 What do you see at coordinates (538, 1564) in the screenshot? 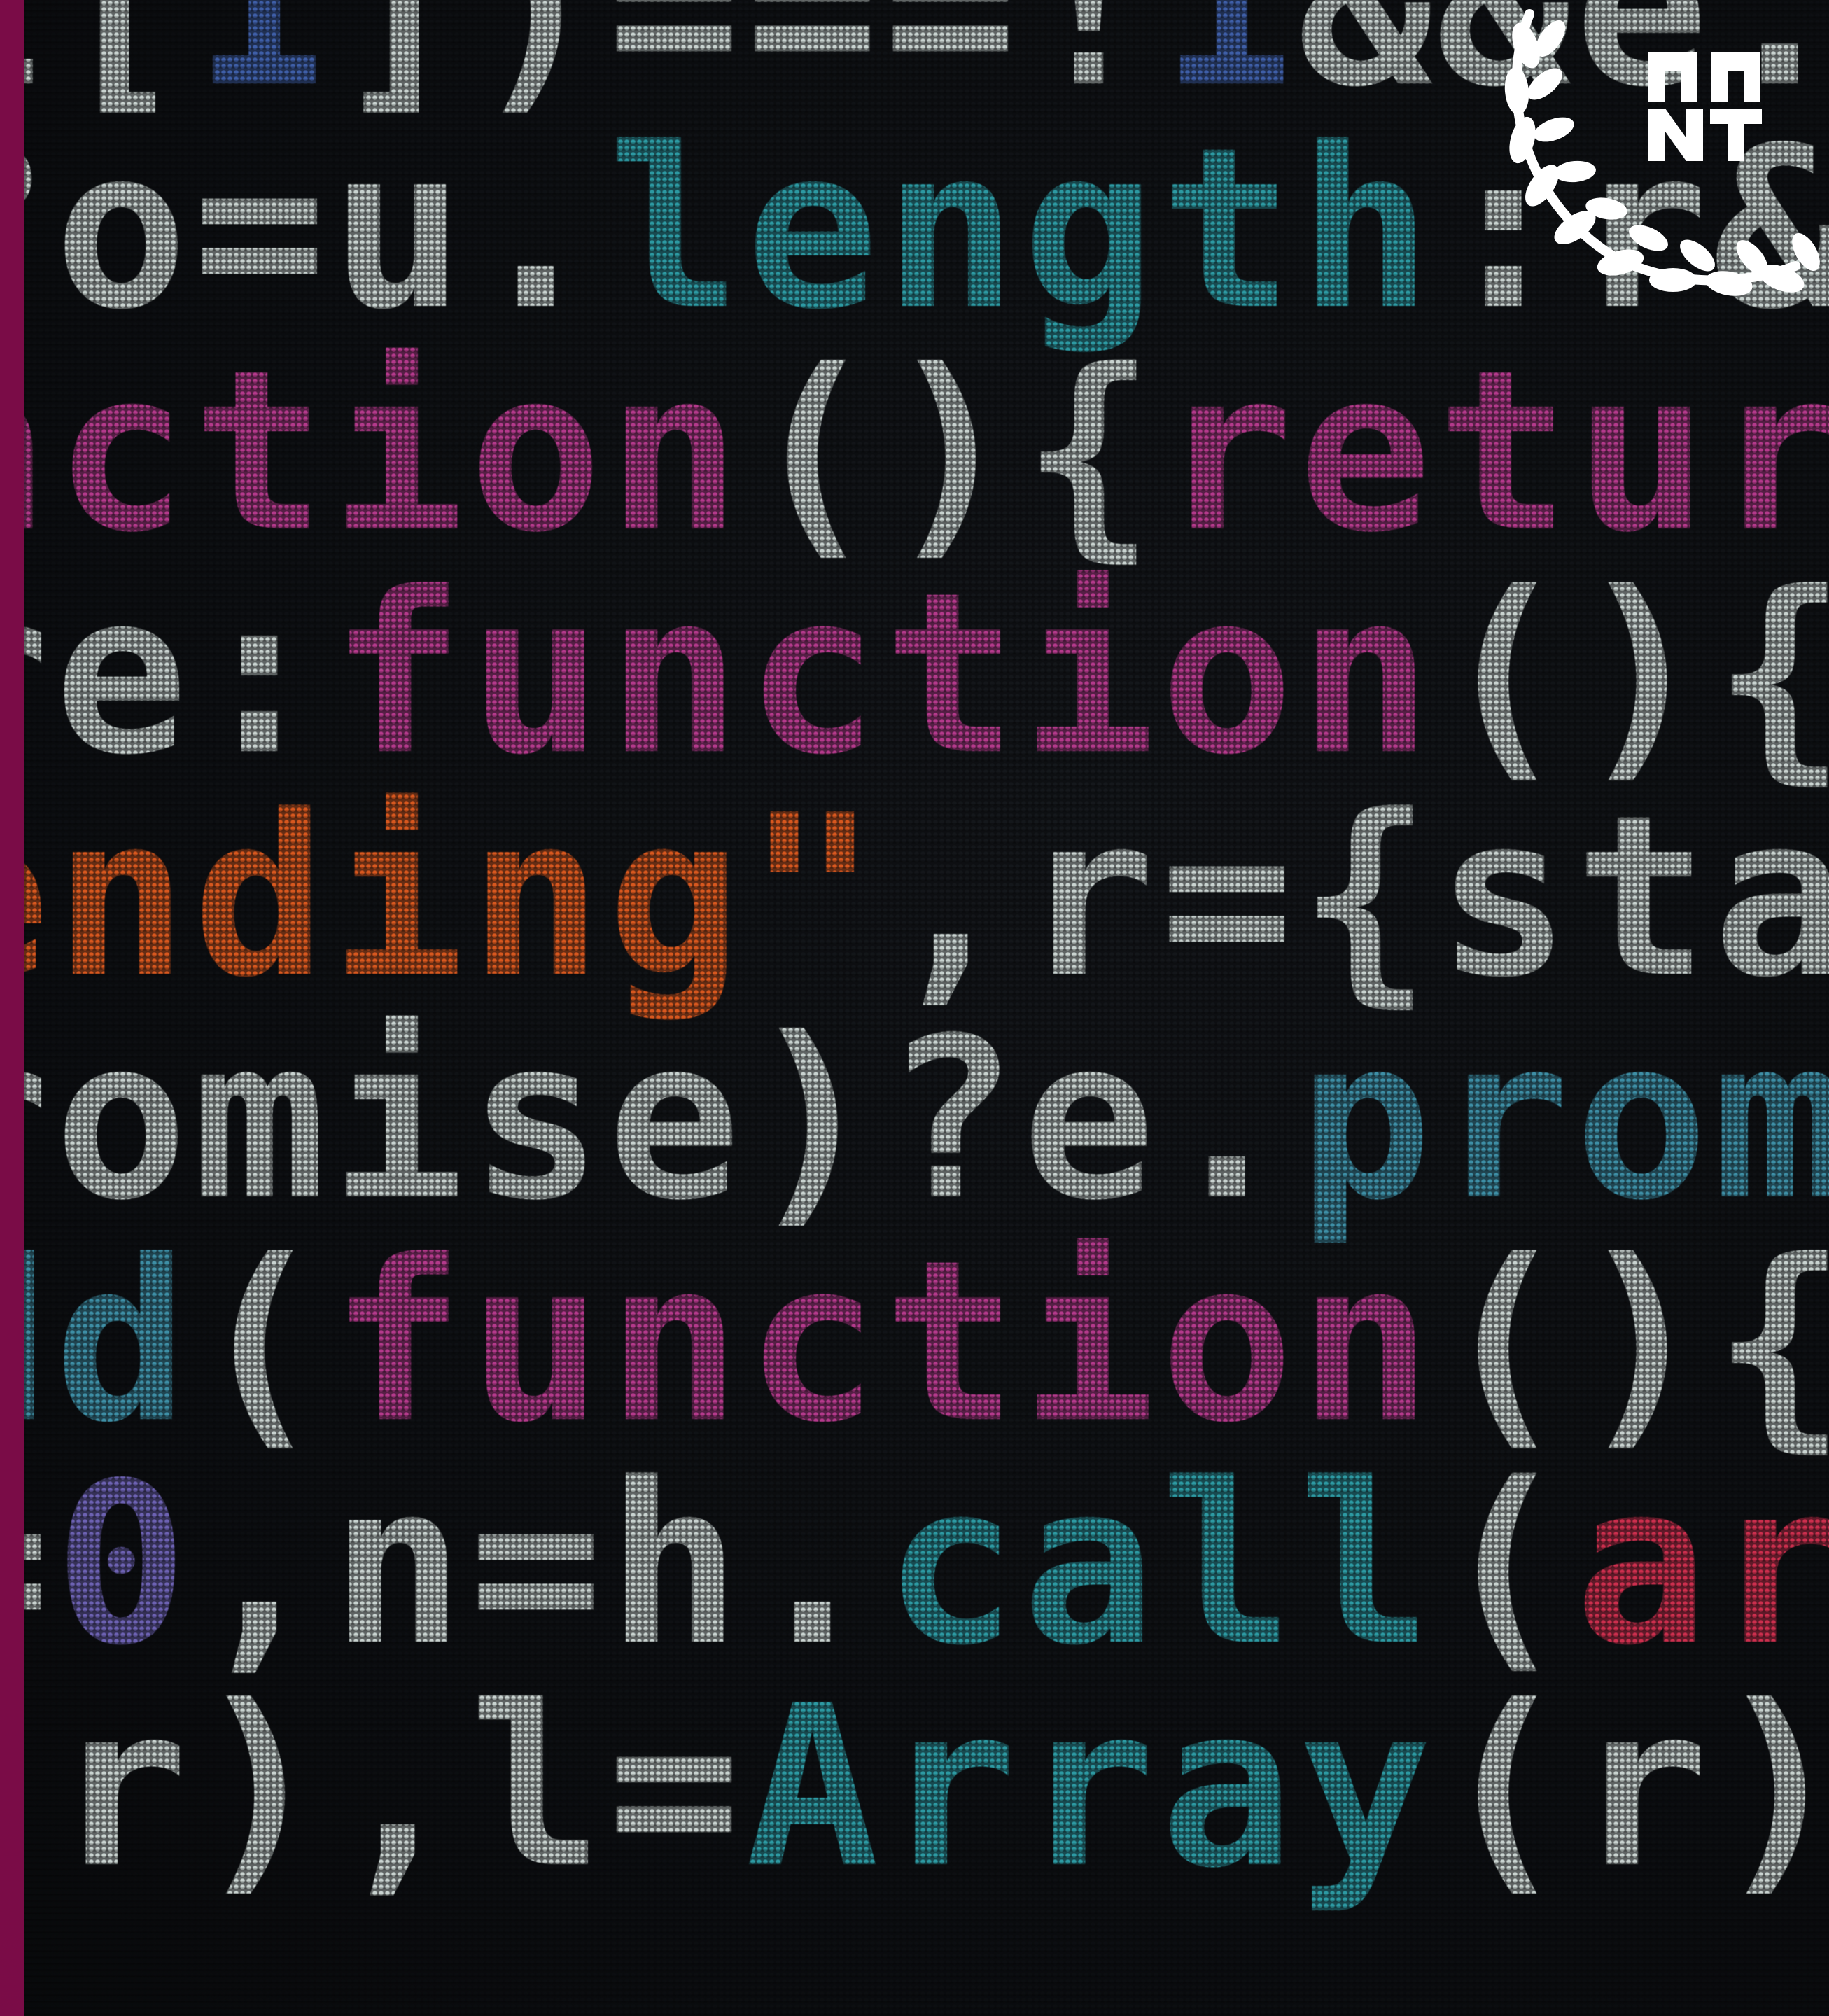
I see `code-token: ,n=h.` at bounding box center [538, 1564].